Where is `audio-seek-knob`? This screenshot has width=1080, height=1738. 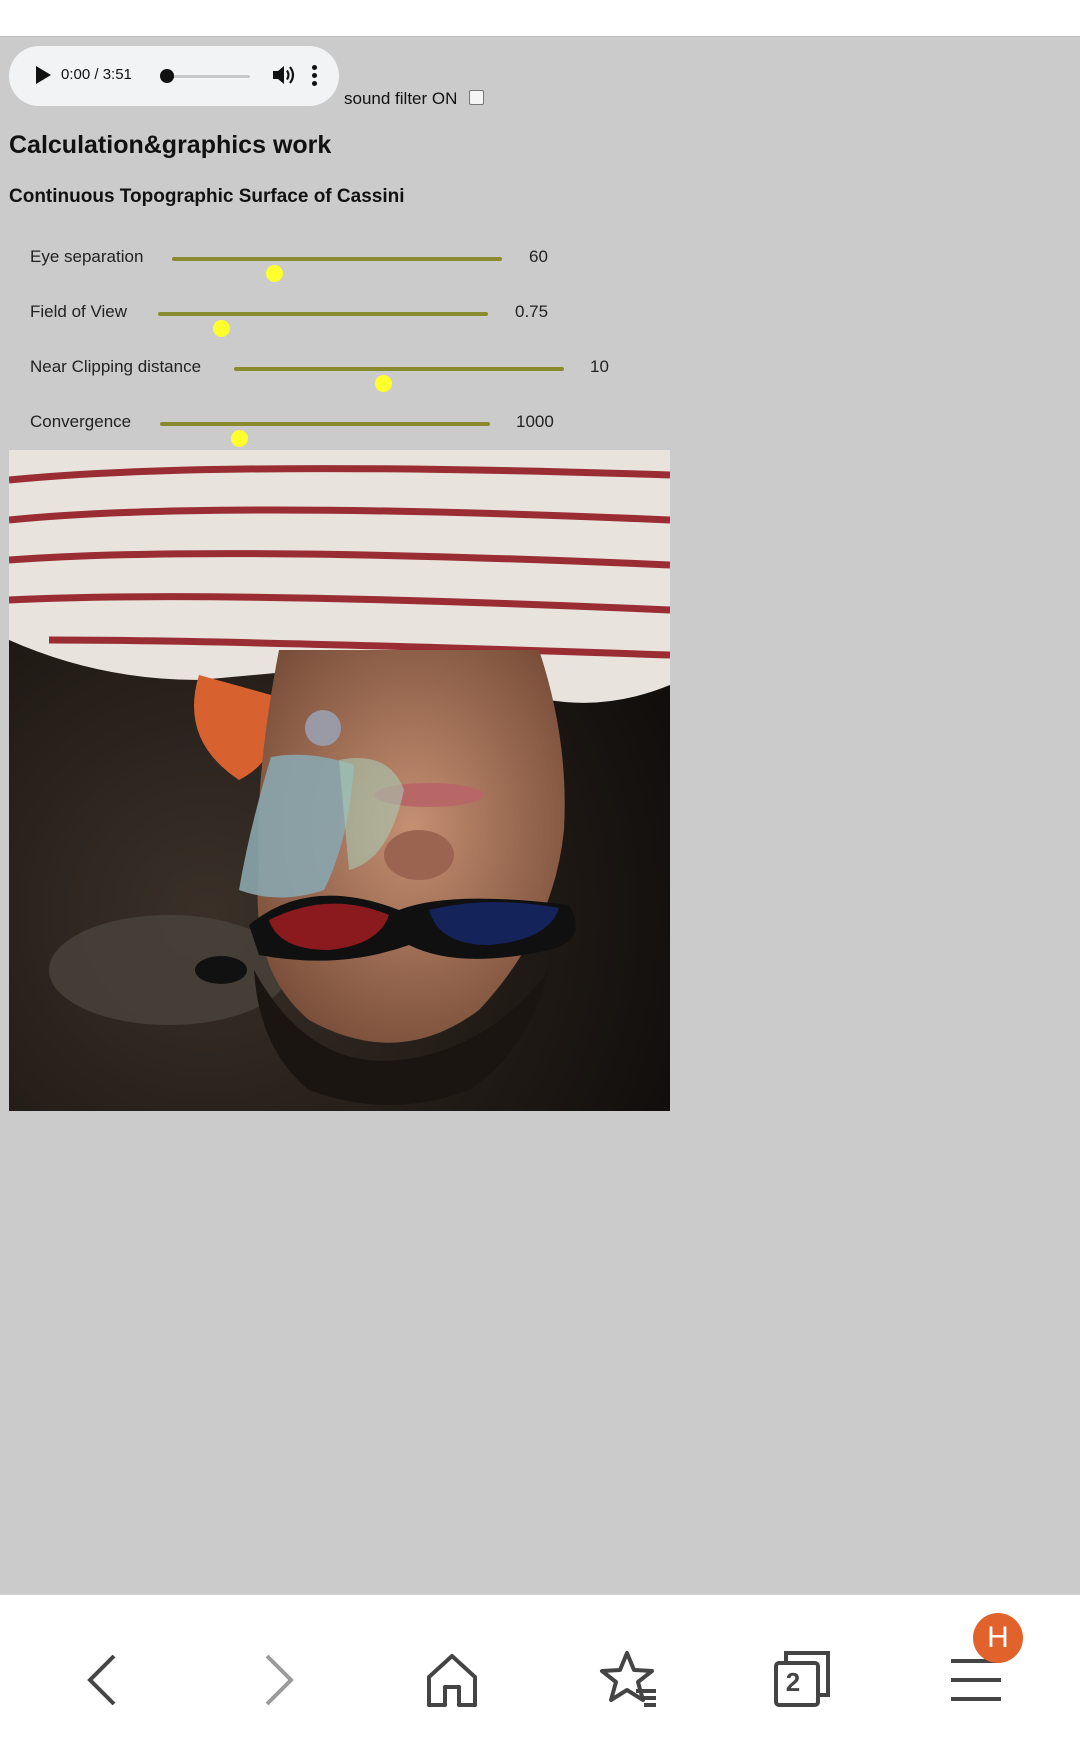 audio-seek-knob is located at coordinates (167, 76).